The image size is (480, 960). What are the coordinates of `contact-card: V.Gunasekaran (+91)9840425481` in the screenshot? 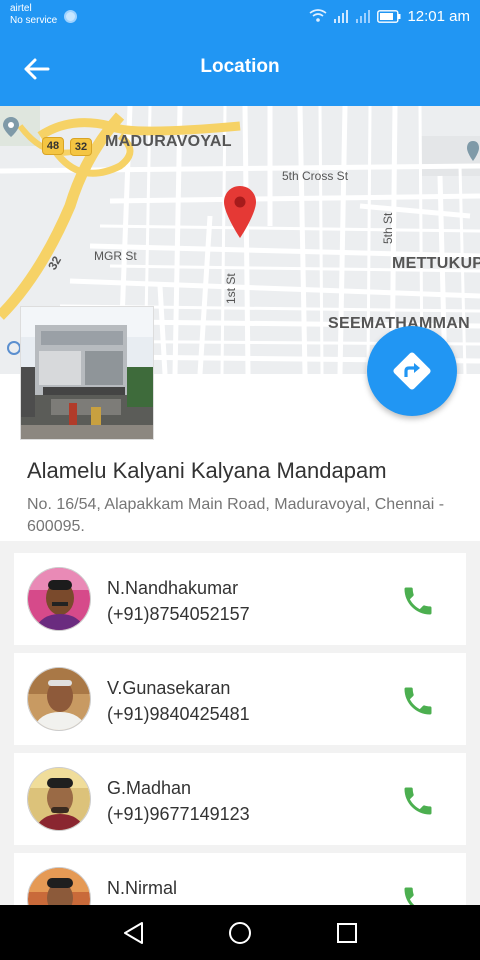 It's located at (240, 699).